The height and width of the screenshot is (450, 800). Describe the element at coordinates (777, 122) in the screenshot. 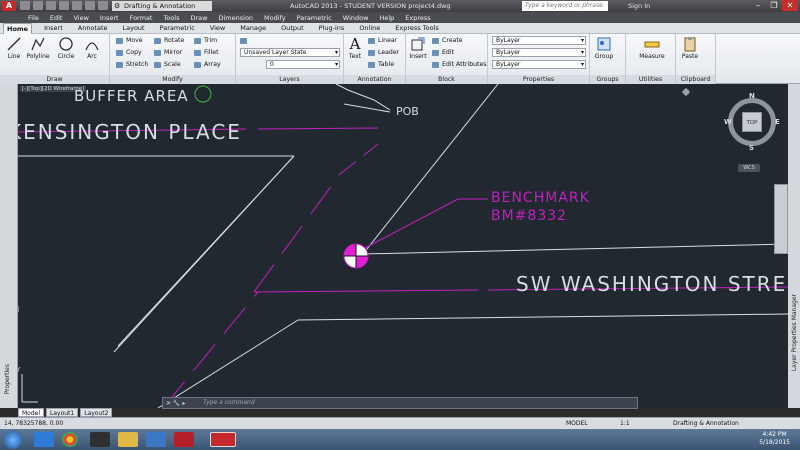

I see `compass-e: E` at that location.